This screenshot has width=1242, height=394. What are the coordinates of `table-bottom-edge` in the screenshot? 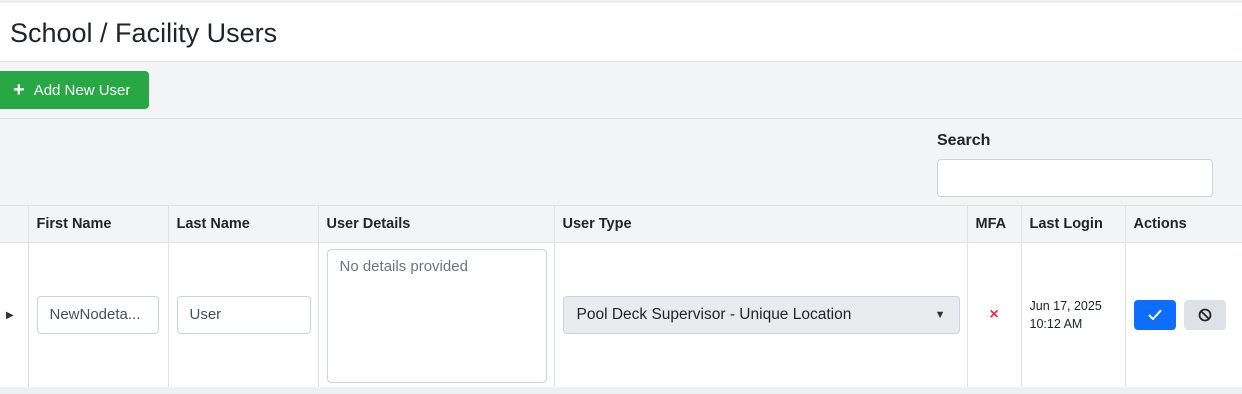 It's located at (621, 390).